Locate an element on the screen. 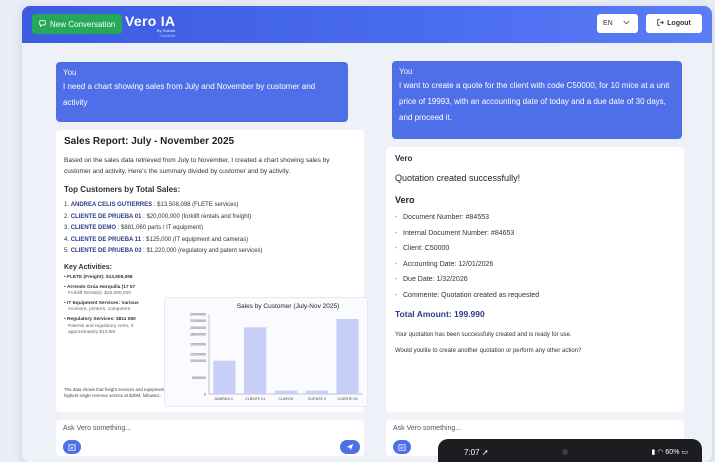 This screenshot has height=462, width=715. list-item: Due Date: 1/32/2026 is located at coordinates (535, 280).